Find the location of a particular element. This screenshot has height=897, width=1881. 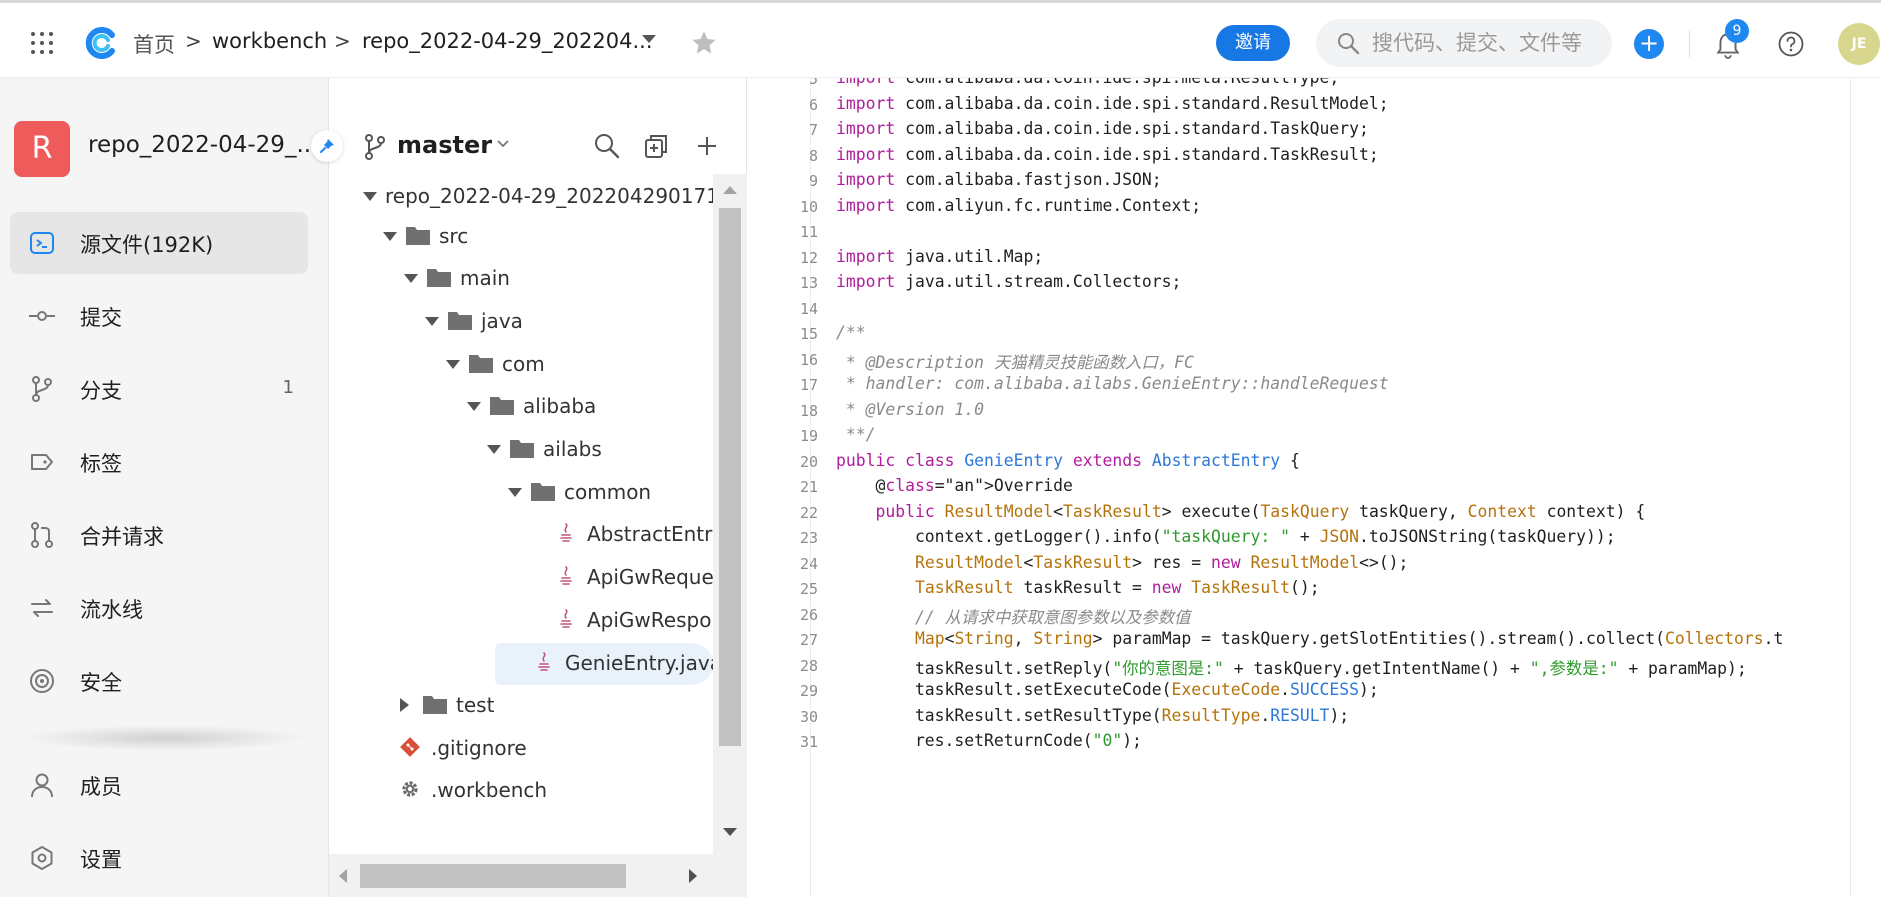

star-icon is located at coordinates (704, 43).